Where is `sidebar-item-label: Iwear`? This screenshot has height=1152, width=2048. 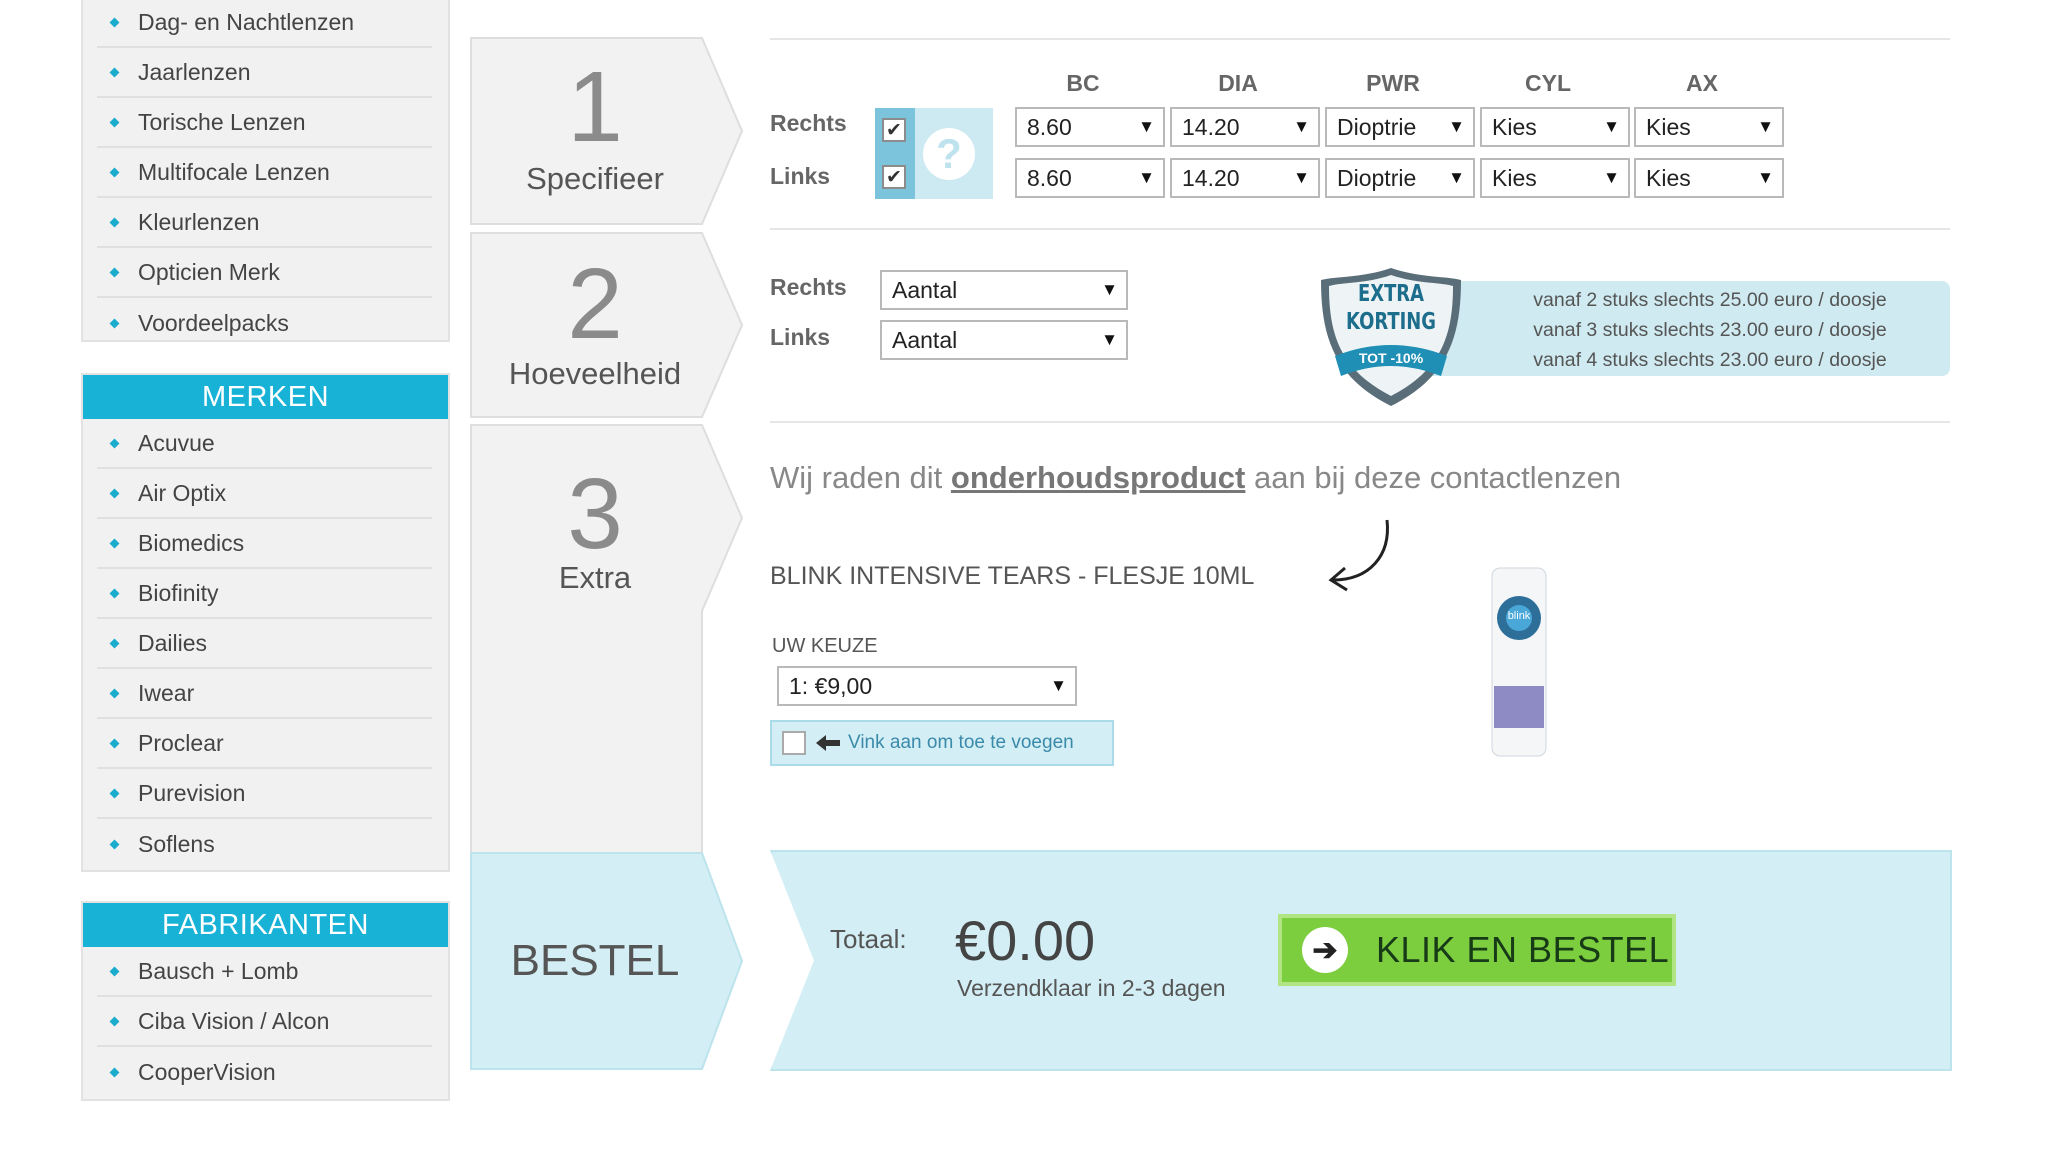 sidebar-item-label: Iwear is located at coordinates (166, 692).